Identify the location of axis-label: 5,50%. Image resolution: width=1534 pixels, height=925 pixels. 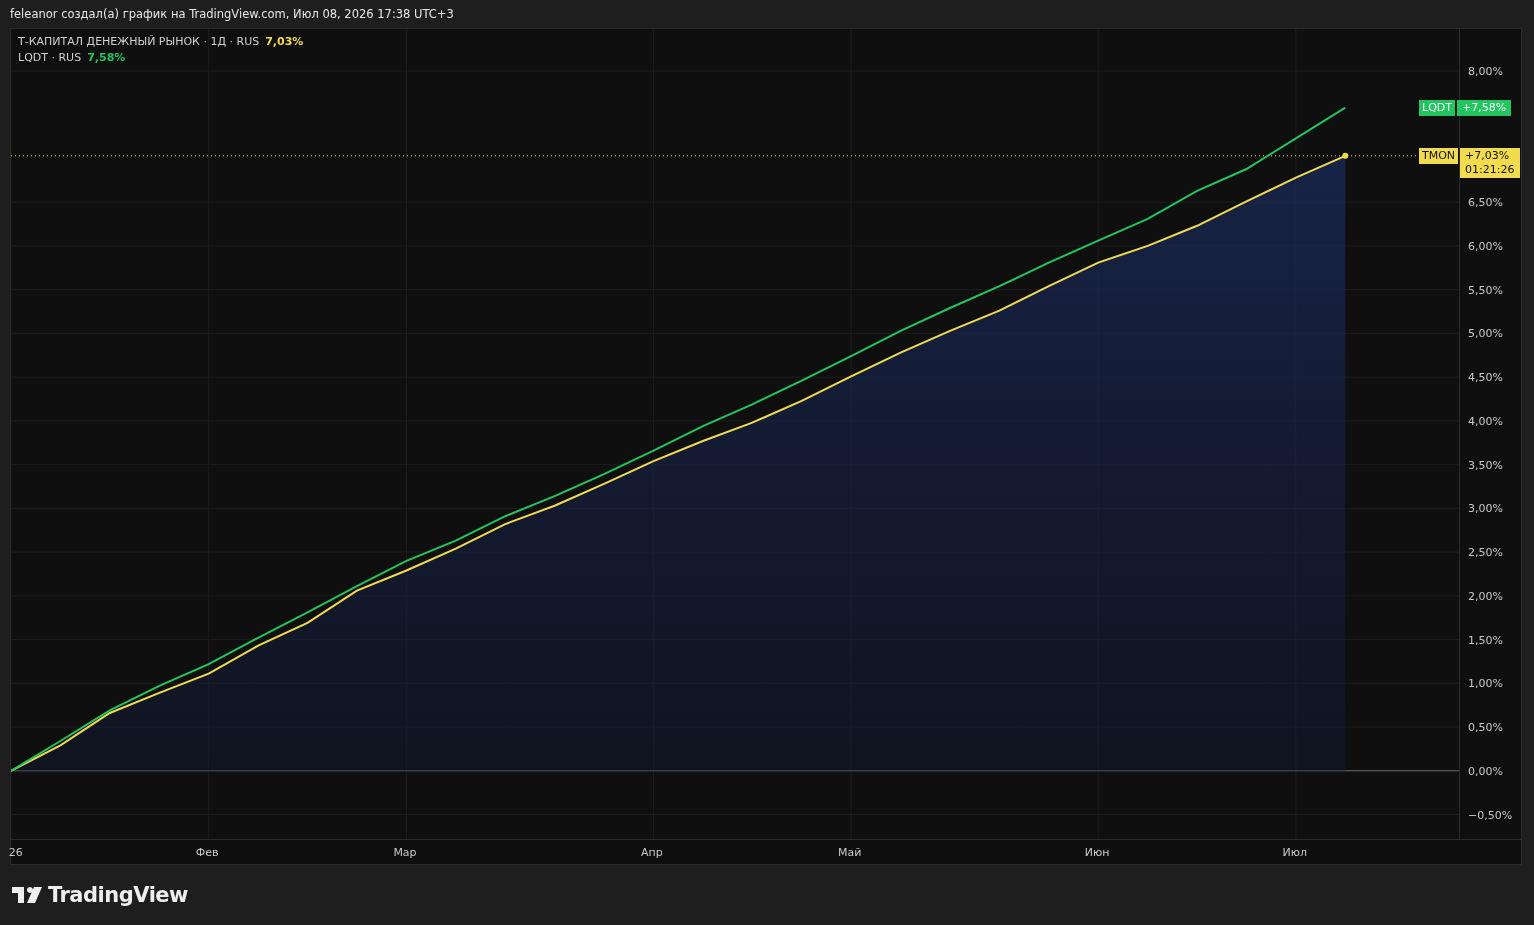
(1485, 290).